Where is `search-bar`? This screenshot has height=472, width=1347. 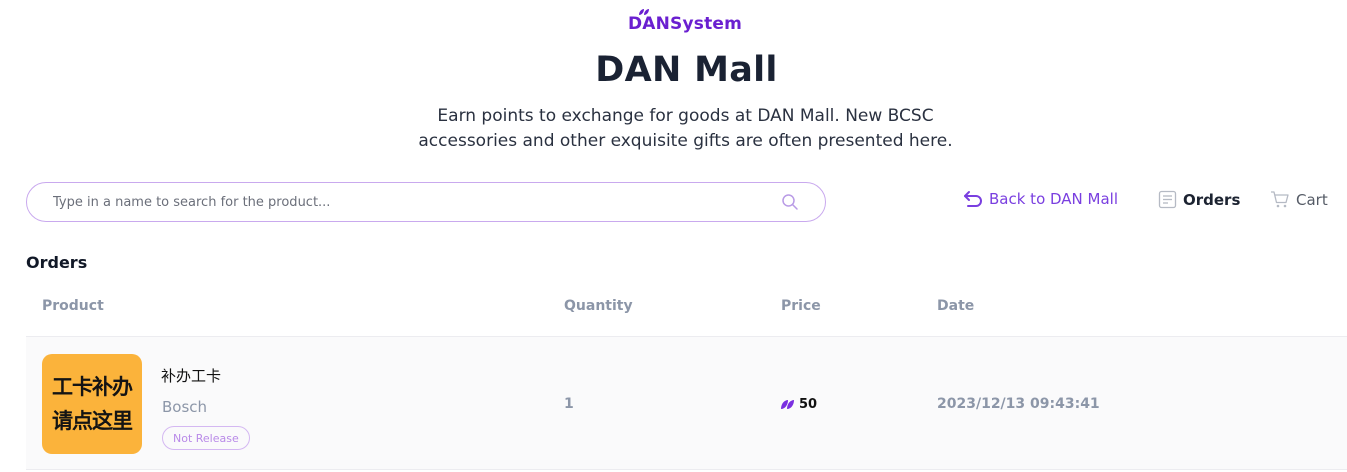 search-bar is located at coordinates (426, 202).